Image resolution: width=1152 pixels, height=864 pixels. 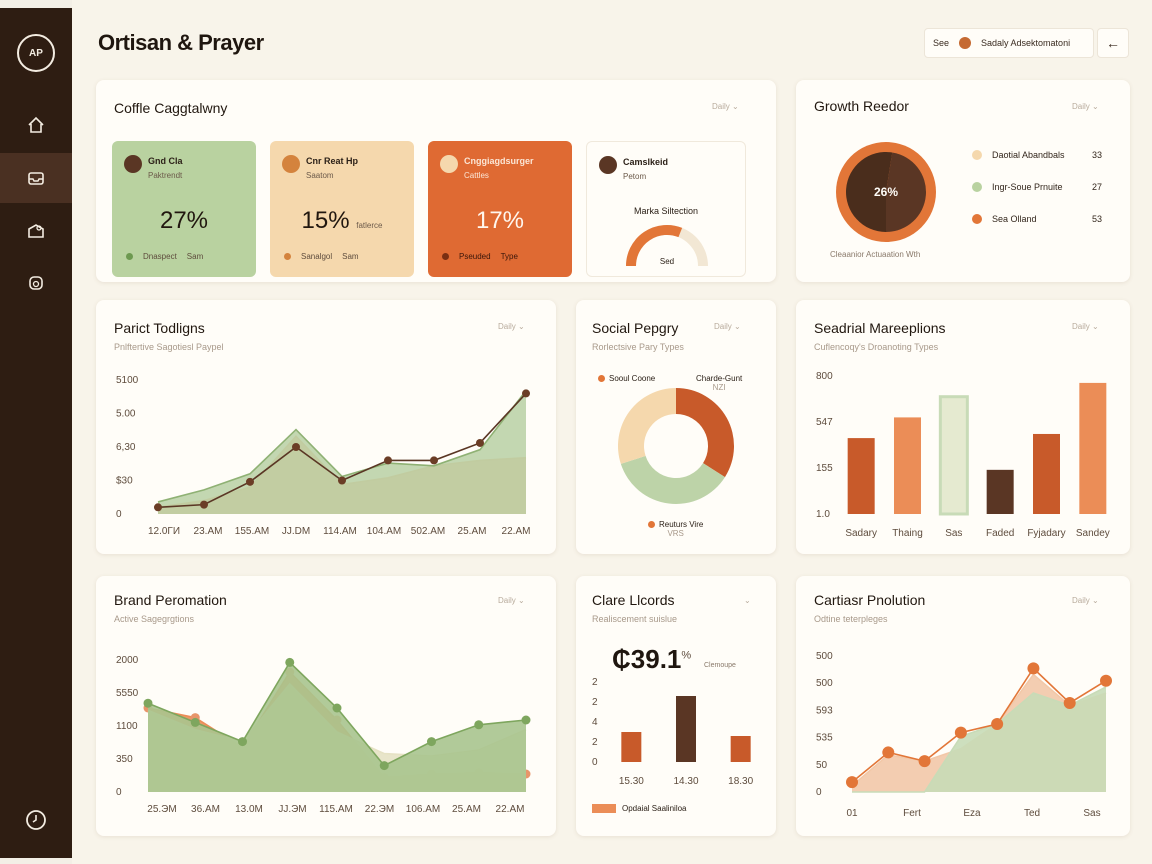 I want to click on tile-dot, so click(x=129, y=256).